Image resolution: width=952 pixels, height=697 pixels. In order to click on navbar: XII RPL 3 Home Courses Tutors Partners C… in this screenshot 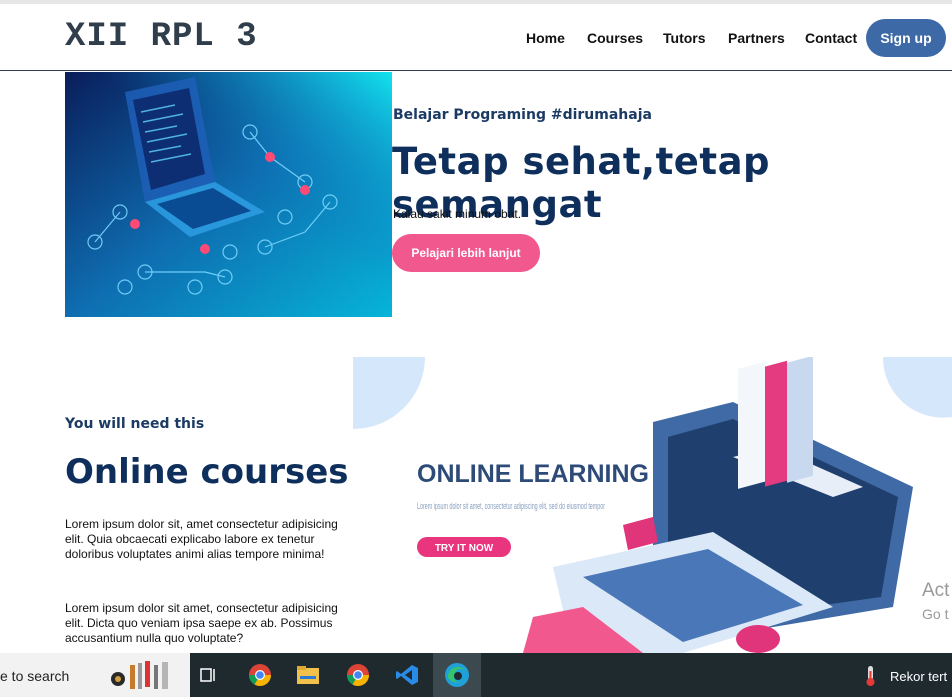, I will do `click(476, 37)`.